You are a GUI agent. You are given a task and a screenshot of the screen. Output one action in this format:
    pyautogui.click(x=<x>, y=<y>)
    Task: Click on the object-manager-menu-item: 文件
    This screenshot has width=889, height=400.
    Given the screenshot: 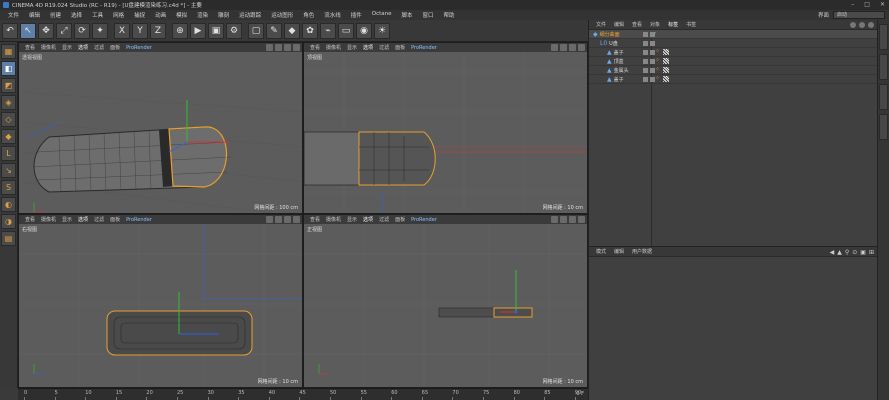 What is the action you would take?
    pyautogui.click(x=601, y=24)
    